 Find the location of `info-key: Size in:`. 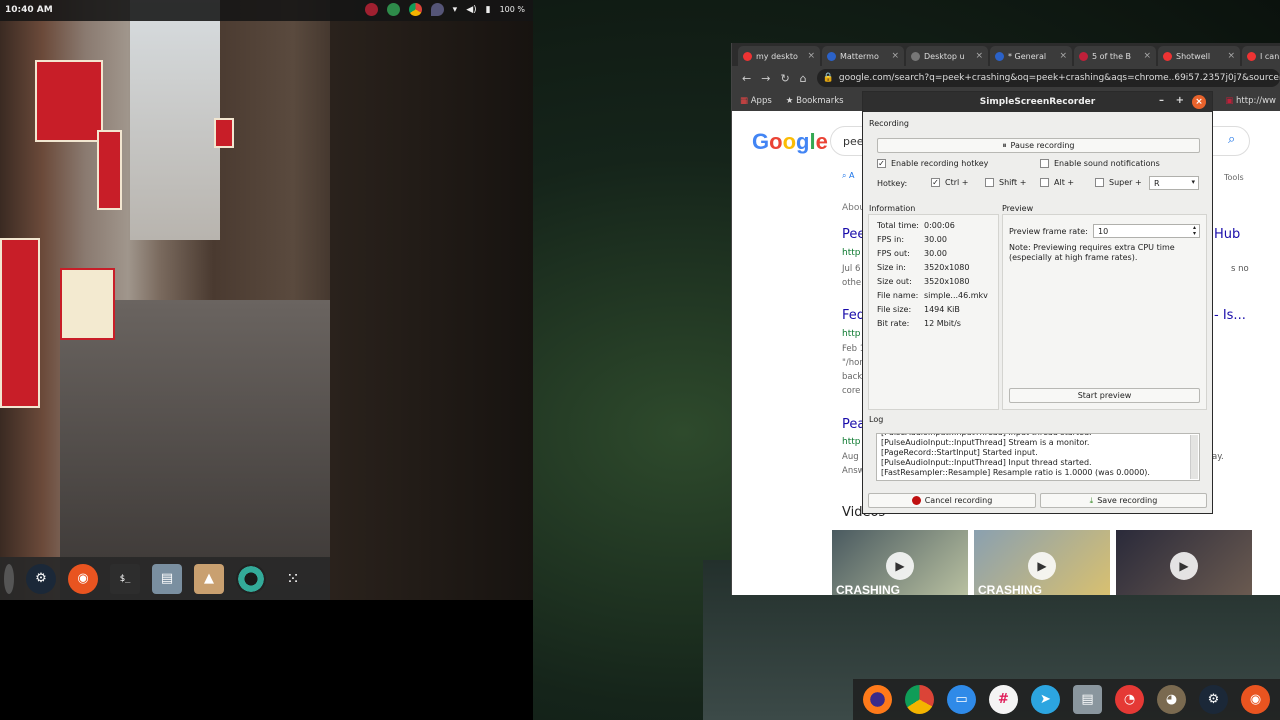

info-key: Size in: is located at coordinates (891, 267).